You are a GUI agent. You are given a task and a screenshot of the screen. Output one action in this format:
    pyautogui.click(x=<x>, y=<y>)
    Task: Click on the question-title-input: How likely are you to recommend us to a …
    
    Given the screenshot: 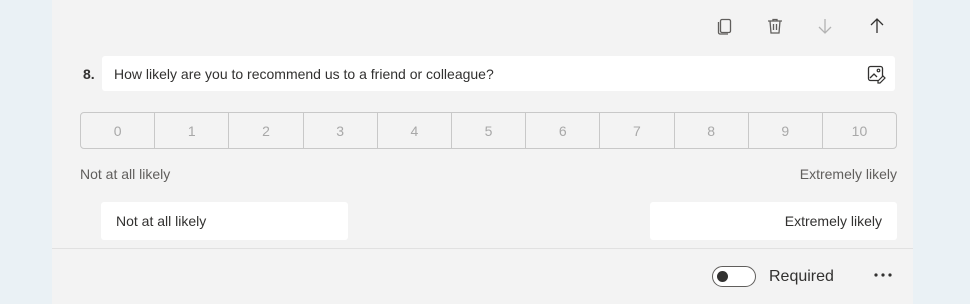 What is the action you would take?
    pyautogui.click(x=498, y=73)
    